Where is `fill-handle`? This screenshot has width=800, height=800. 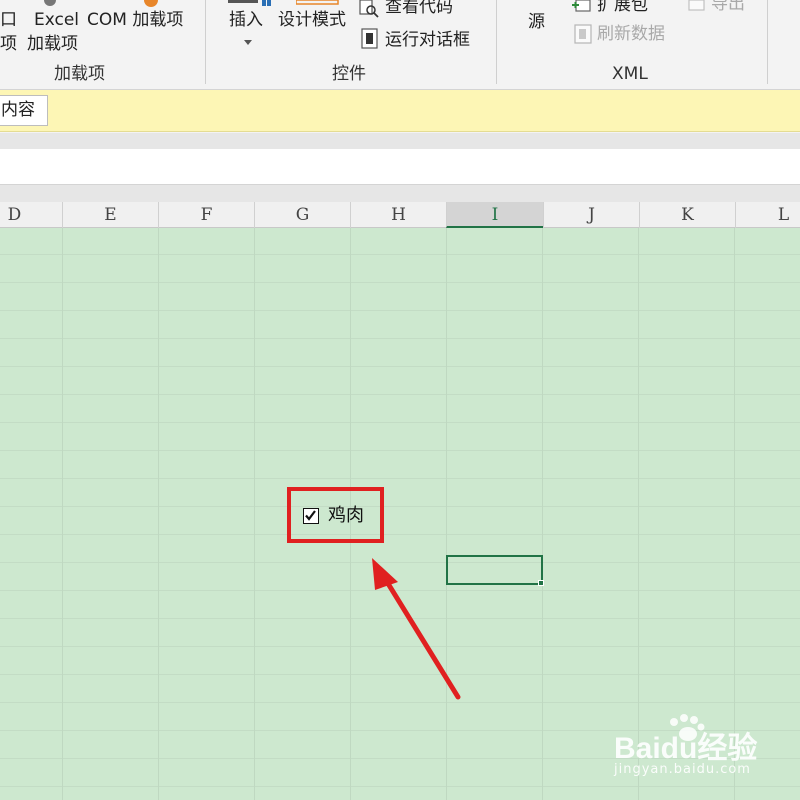
fill-handle is located at coordinates (541, 583).